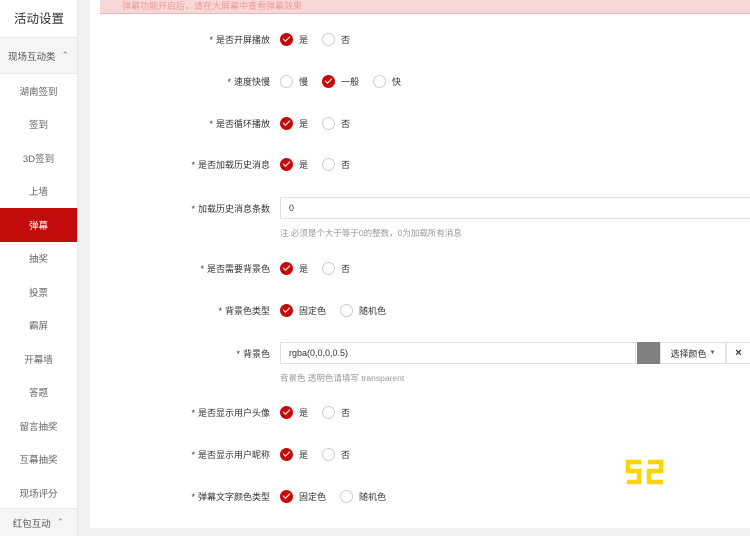 Image resolution: width=750 pixels, height=536 pixels. What do you see at coordinates (230, 164) in the screenshot?
I see `field-label: * 是否加载历史消息` at bounding box center [230, 164].